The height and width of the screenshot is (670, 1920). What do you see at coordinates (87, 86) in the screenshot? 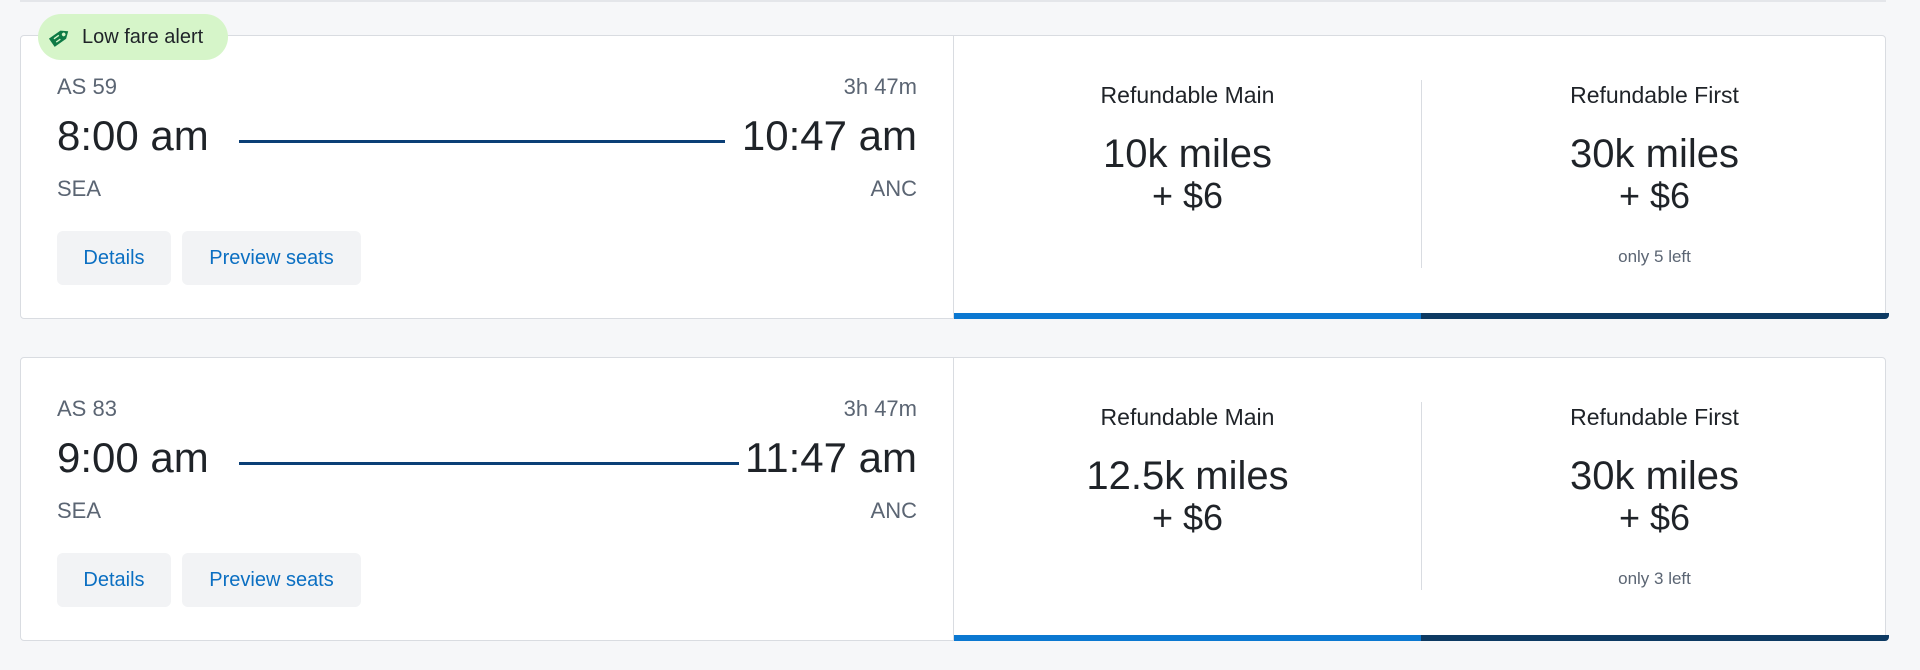
I see `flight-number: AS 59` at bounding box center [87, 86].